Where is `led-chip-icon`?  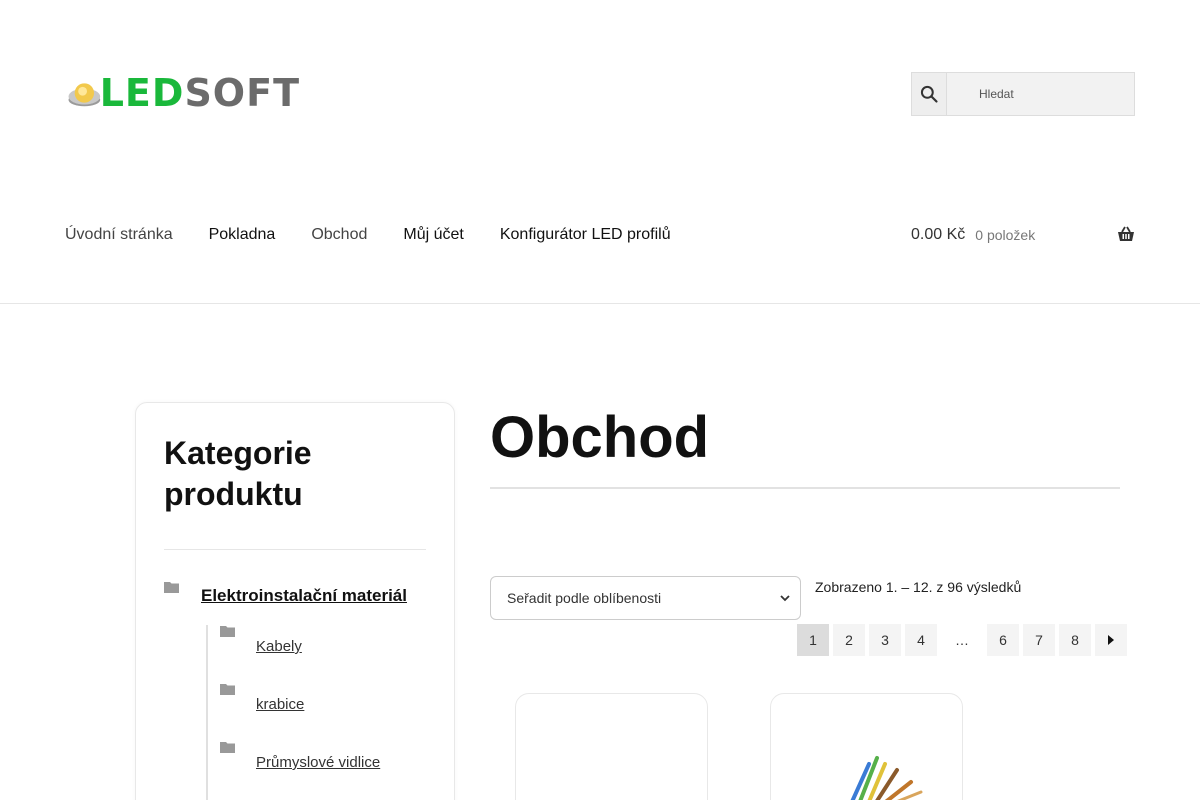
led-chip-icon is located at coordinates (84, 94).